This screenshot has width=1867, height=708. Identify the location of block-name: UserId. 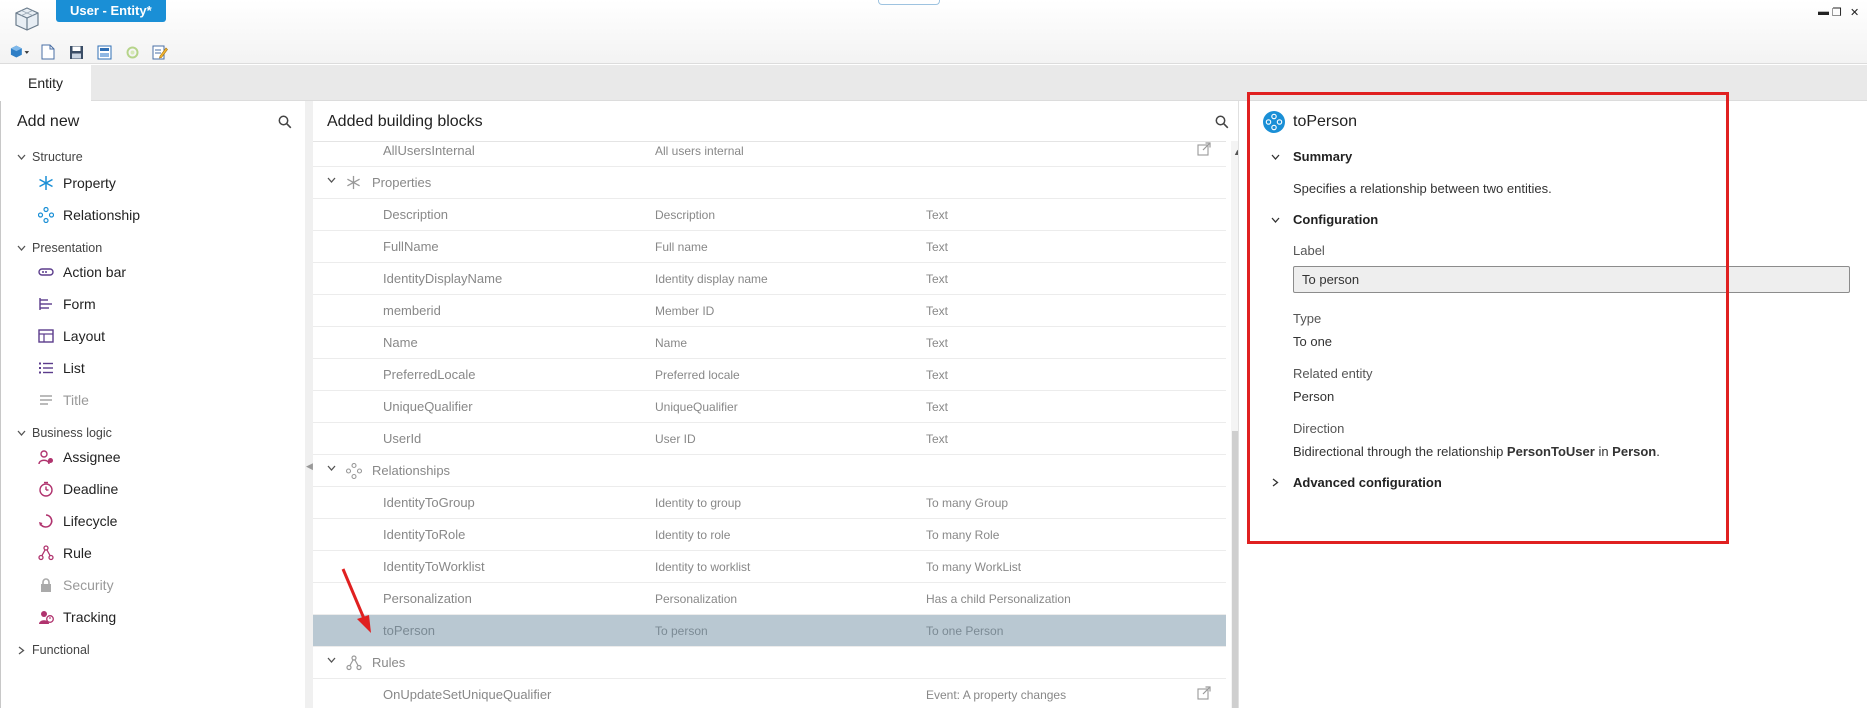
(402, 438).